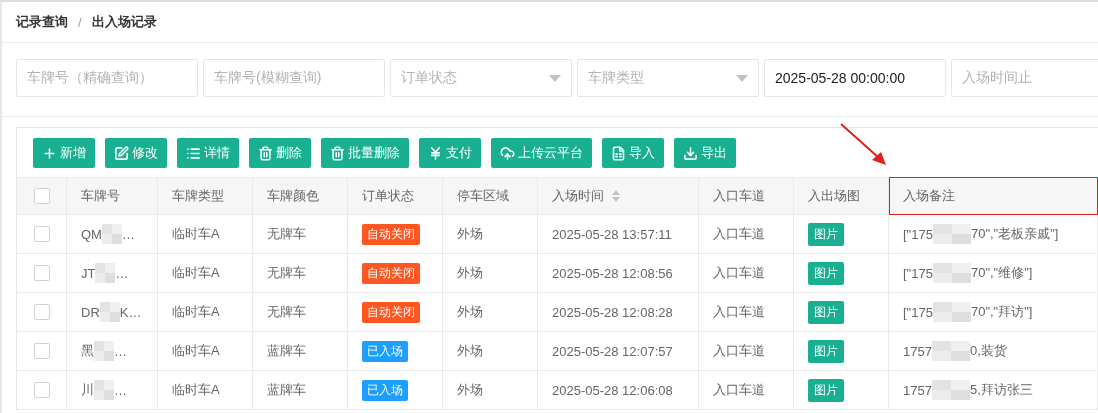 The width and height of the screenshot is (1098, 413). I want to click on toolbar-button: 导入, so click(633, 153).